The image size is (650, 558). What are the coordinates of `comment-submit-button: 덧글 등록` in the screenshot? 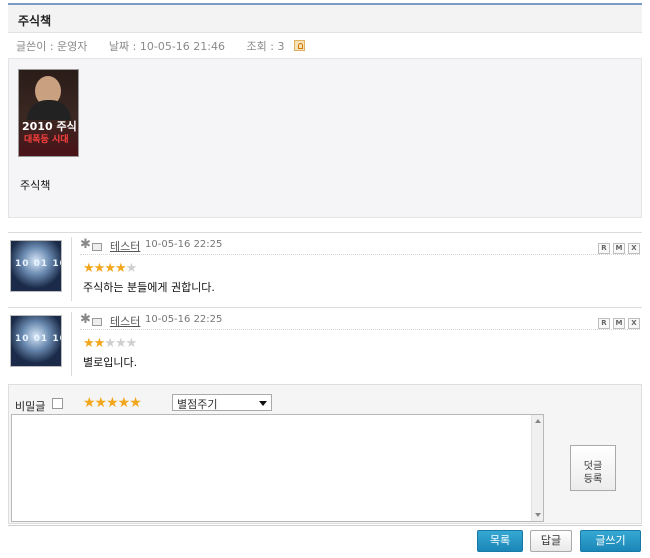 It's located at (593, 468).